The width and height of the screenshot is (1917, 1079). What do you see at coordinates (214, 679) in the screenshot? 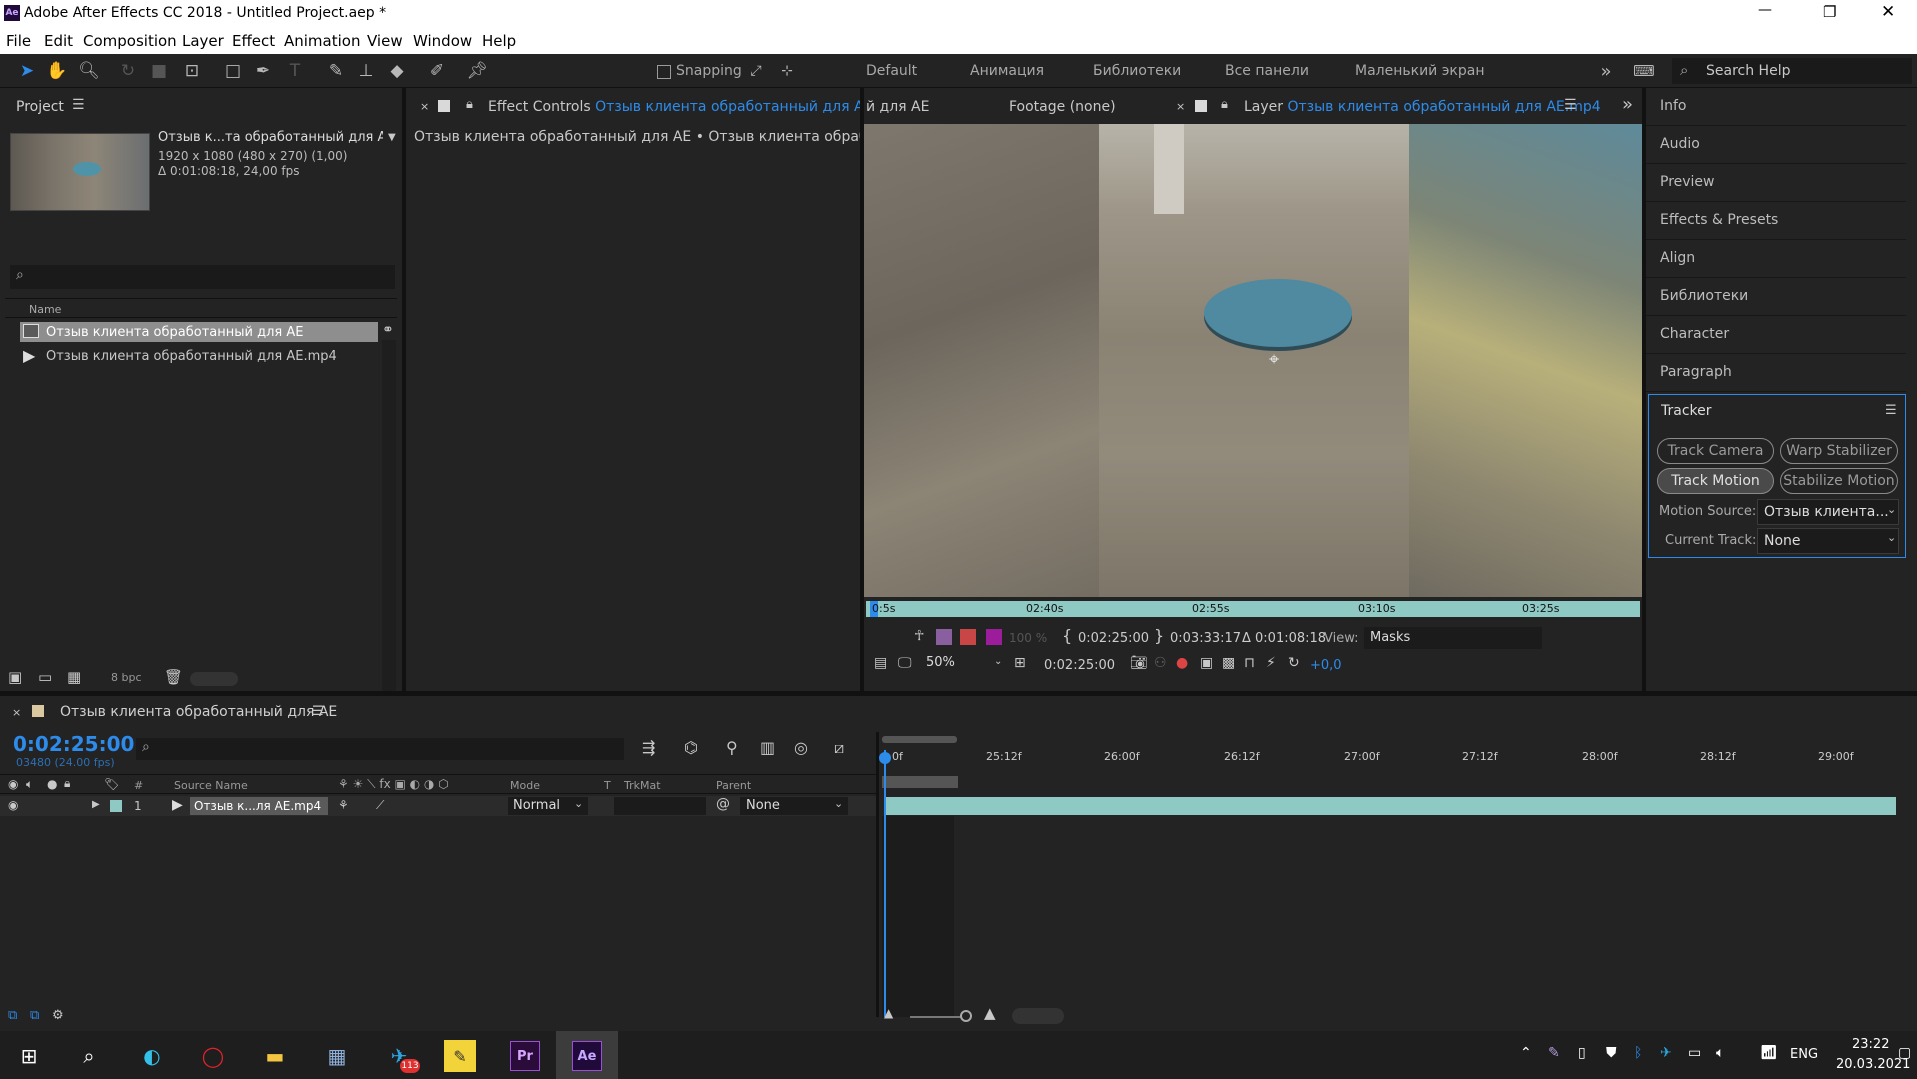
I see `project-hscroll` at bounding box center [214, 679].